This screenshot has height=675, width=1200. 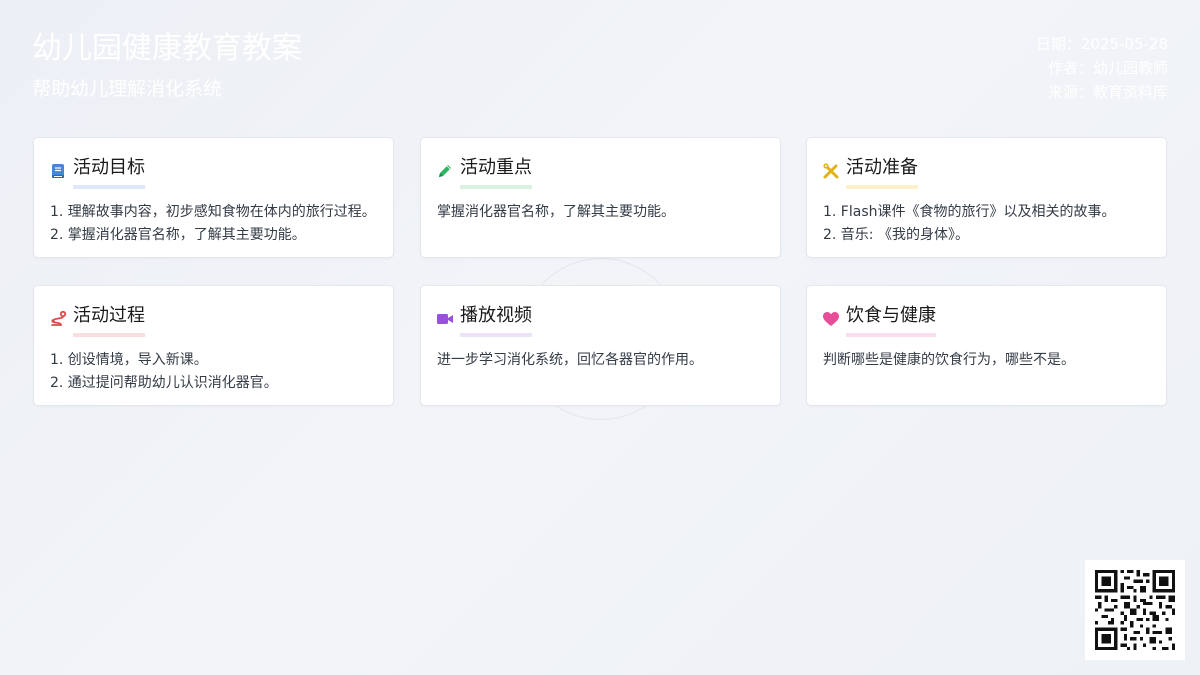 I want to click on card-line: 1. Flash课件《食物的旅行》以及相关的故事。, so click(x=969, y=212).